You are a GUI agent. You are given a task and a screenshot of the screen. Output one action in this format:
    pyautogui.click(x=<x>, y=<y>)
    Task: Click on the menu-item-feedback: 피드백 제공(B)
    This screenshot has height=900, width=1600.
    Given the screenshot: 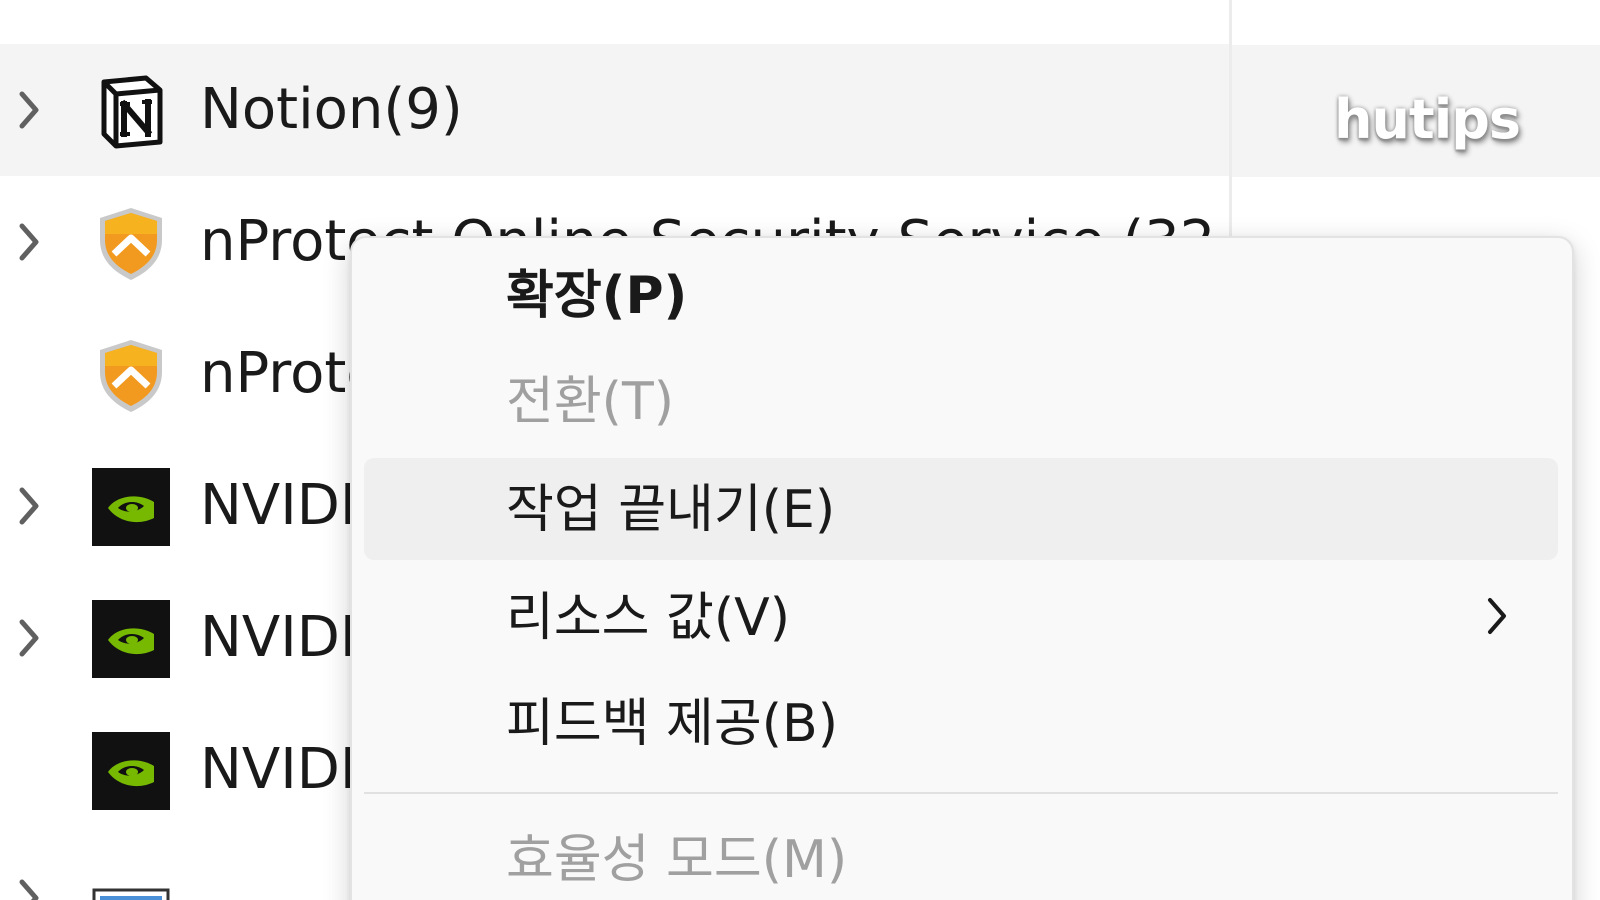 What is the action you would take?
    pyautogui.click(x=961, y=723)
    